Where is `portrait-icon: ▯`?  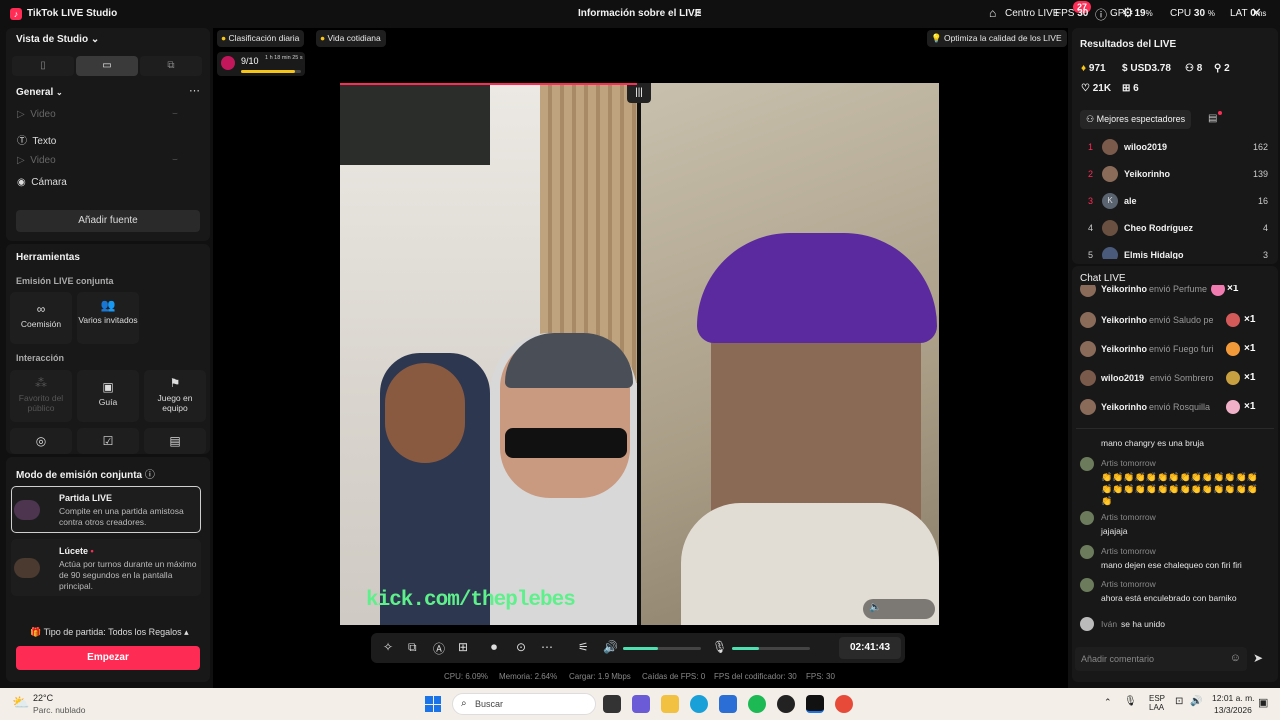
portrait-icon: ▯ is located at coordinates (43, 65).